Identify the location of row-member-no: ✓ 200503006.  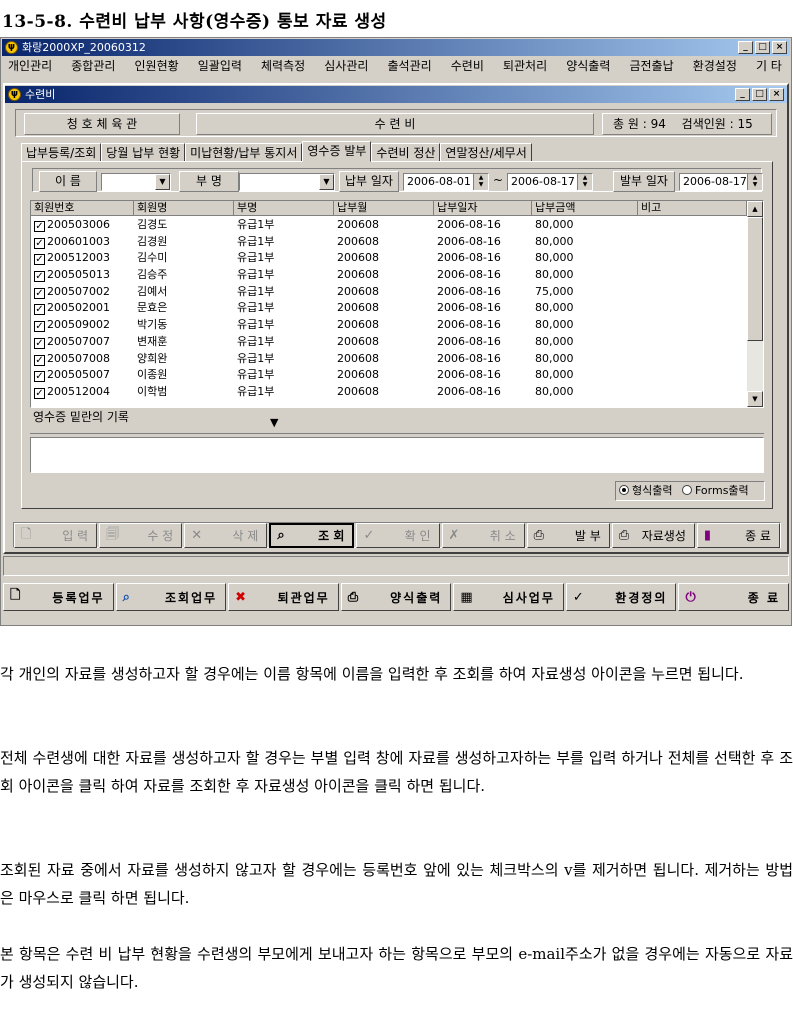
(82, 225).